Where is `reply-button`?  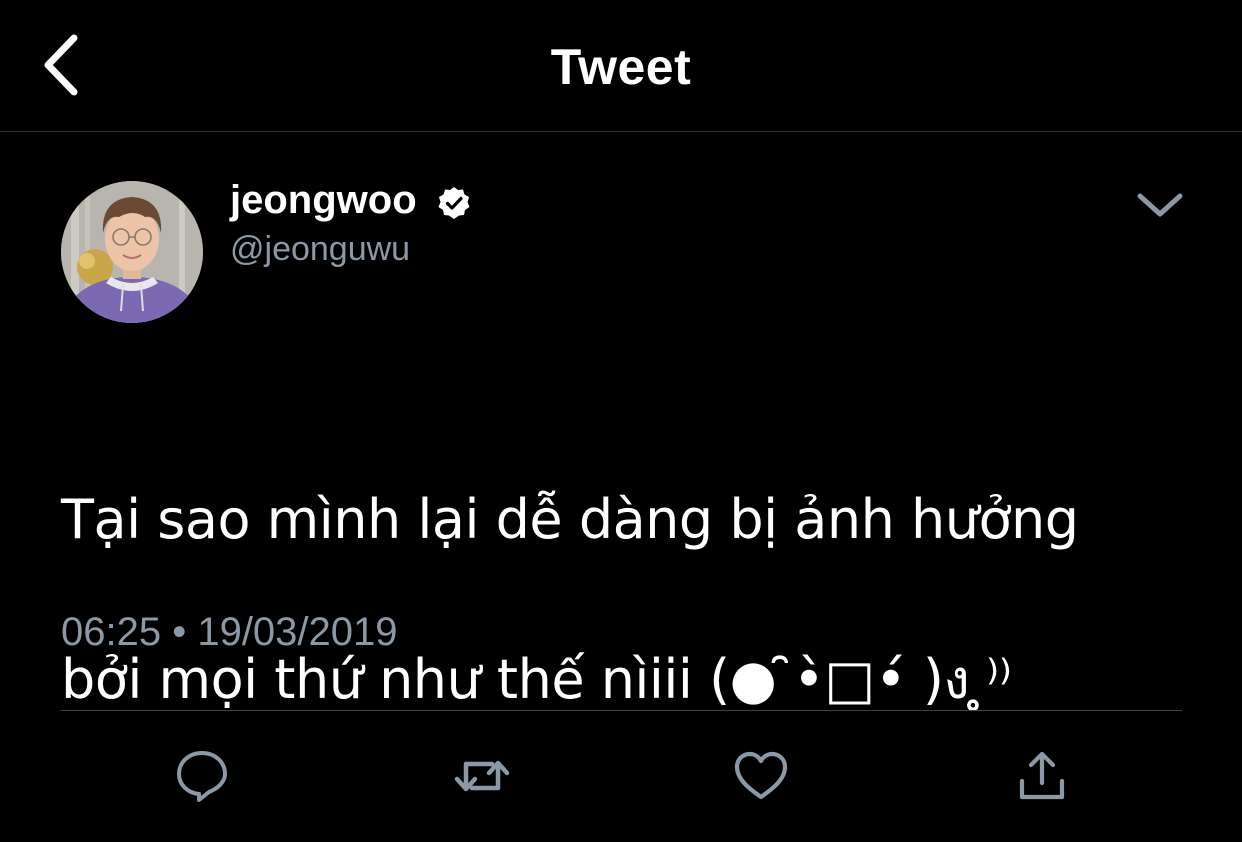 reply-button is located at coordinates (202, 776).